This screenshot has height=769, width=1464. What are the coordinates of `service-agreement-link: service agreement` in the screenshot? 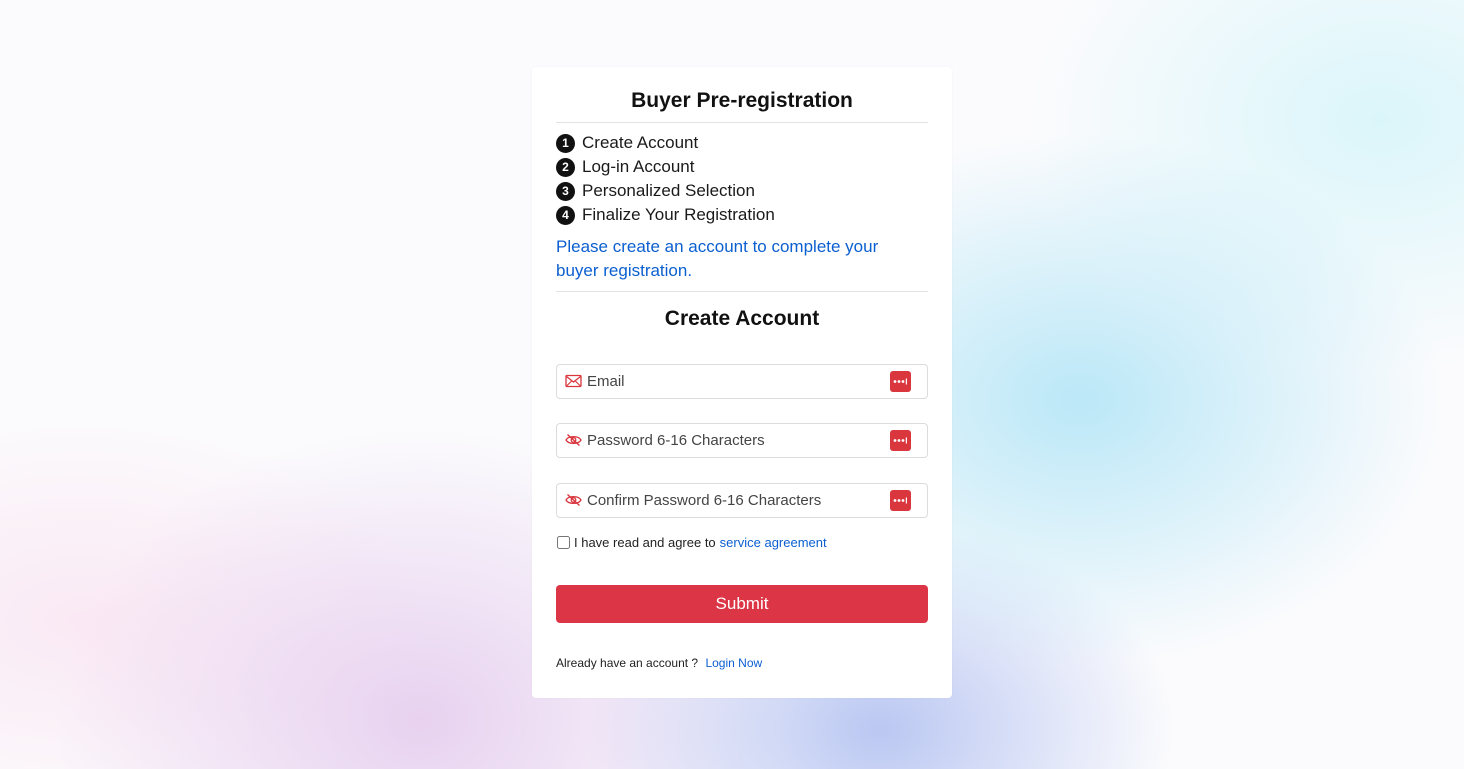 It's located at (773, 542).